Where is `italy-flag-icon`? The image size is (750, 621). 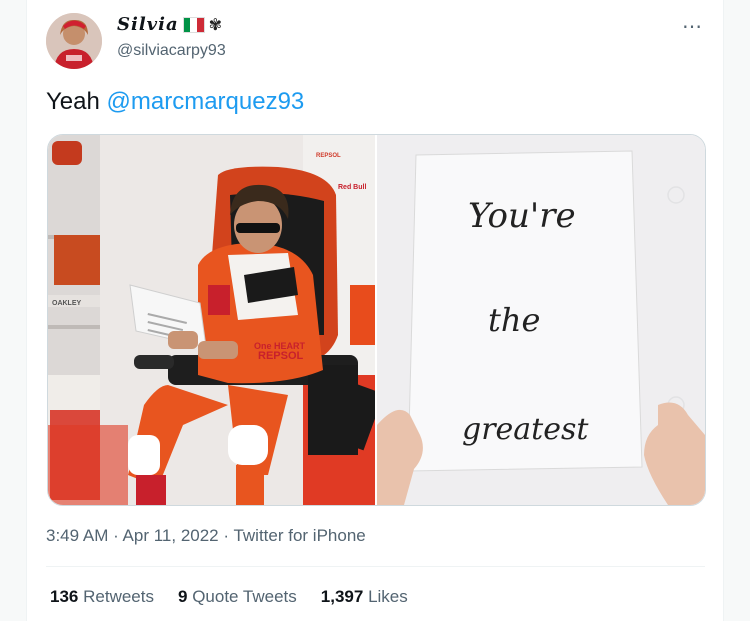 italy-flag-icon is located at coordinates (193, 24).